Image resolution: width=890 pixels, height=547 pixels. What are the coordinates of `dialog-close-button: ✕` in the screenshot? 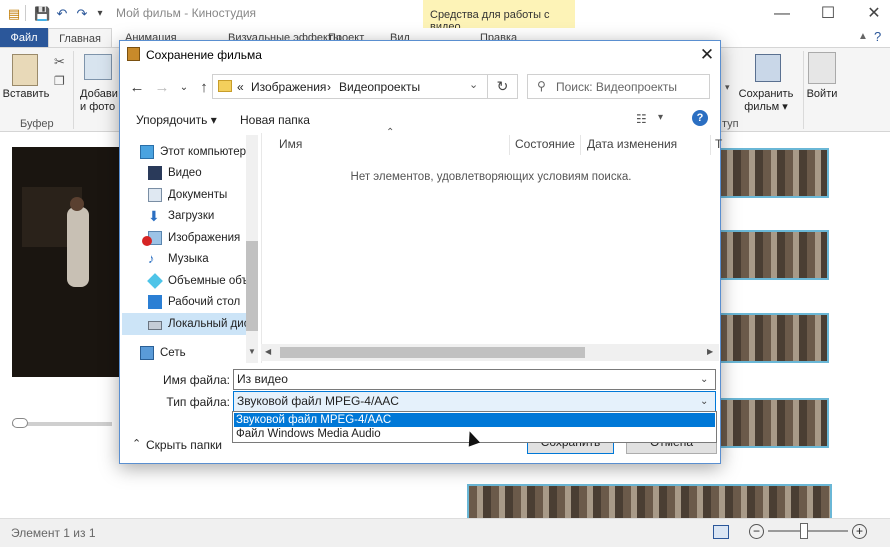 It's located at (707, 55).